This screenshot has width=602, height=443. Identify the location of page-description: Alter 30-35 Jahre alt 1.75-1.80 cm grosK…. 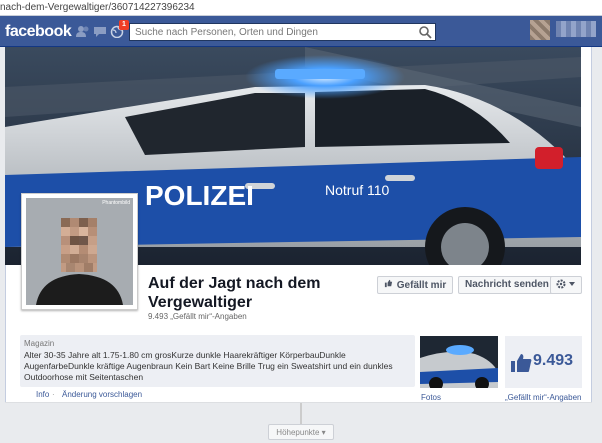
(208, 366).